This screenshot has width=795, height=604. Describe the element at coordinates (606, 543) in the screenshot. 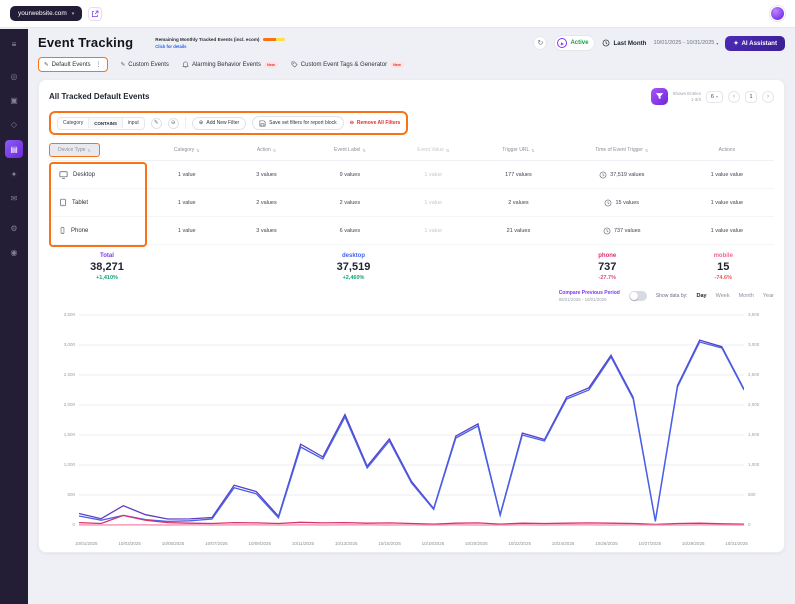

I see `x-axis-tick: 10/26/2025` at that location.